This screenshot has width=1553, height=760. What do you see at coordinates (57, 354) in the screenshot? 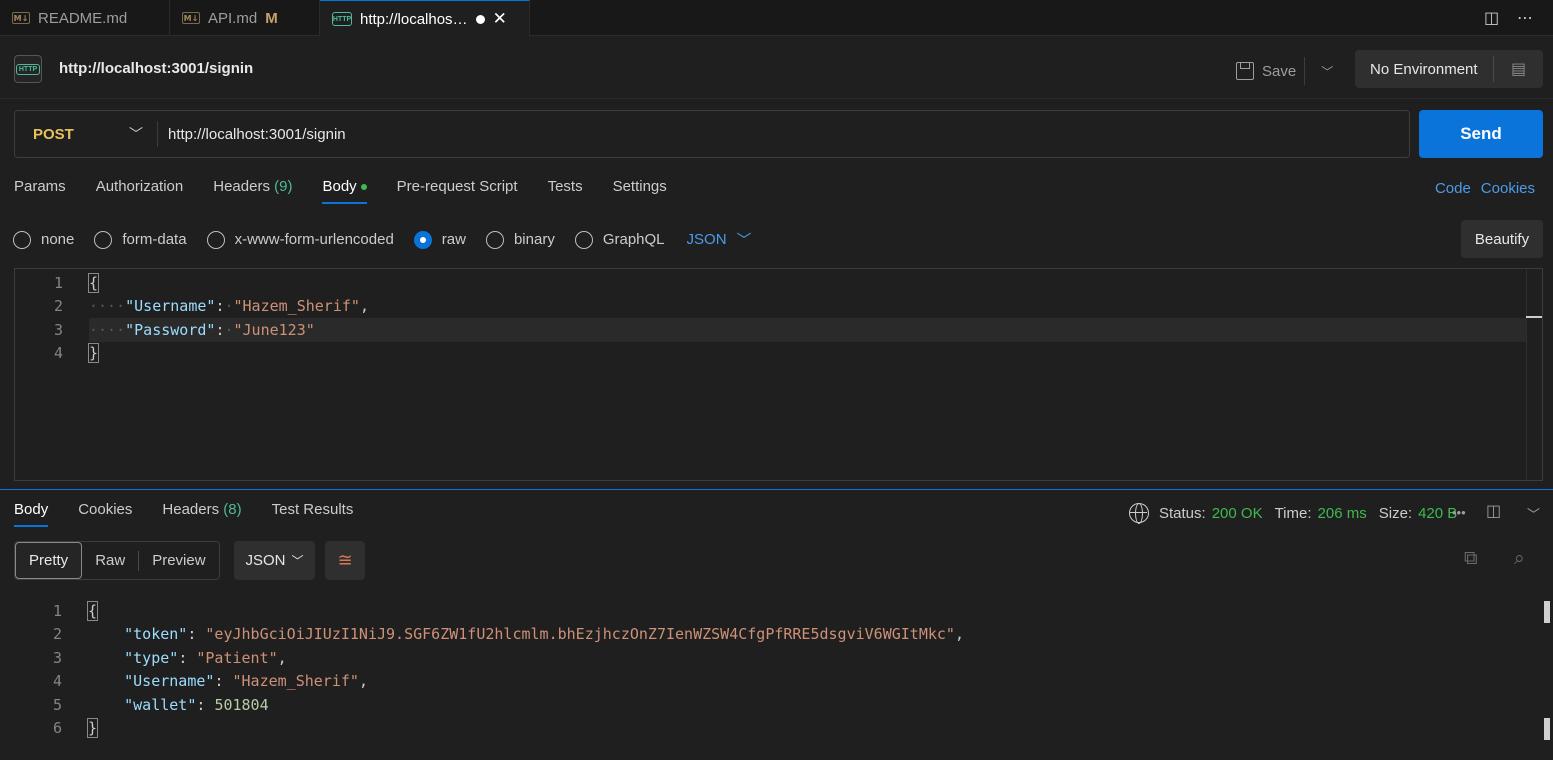
I see `code-line: 4 }` at bounding box center [57, 354].